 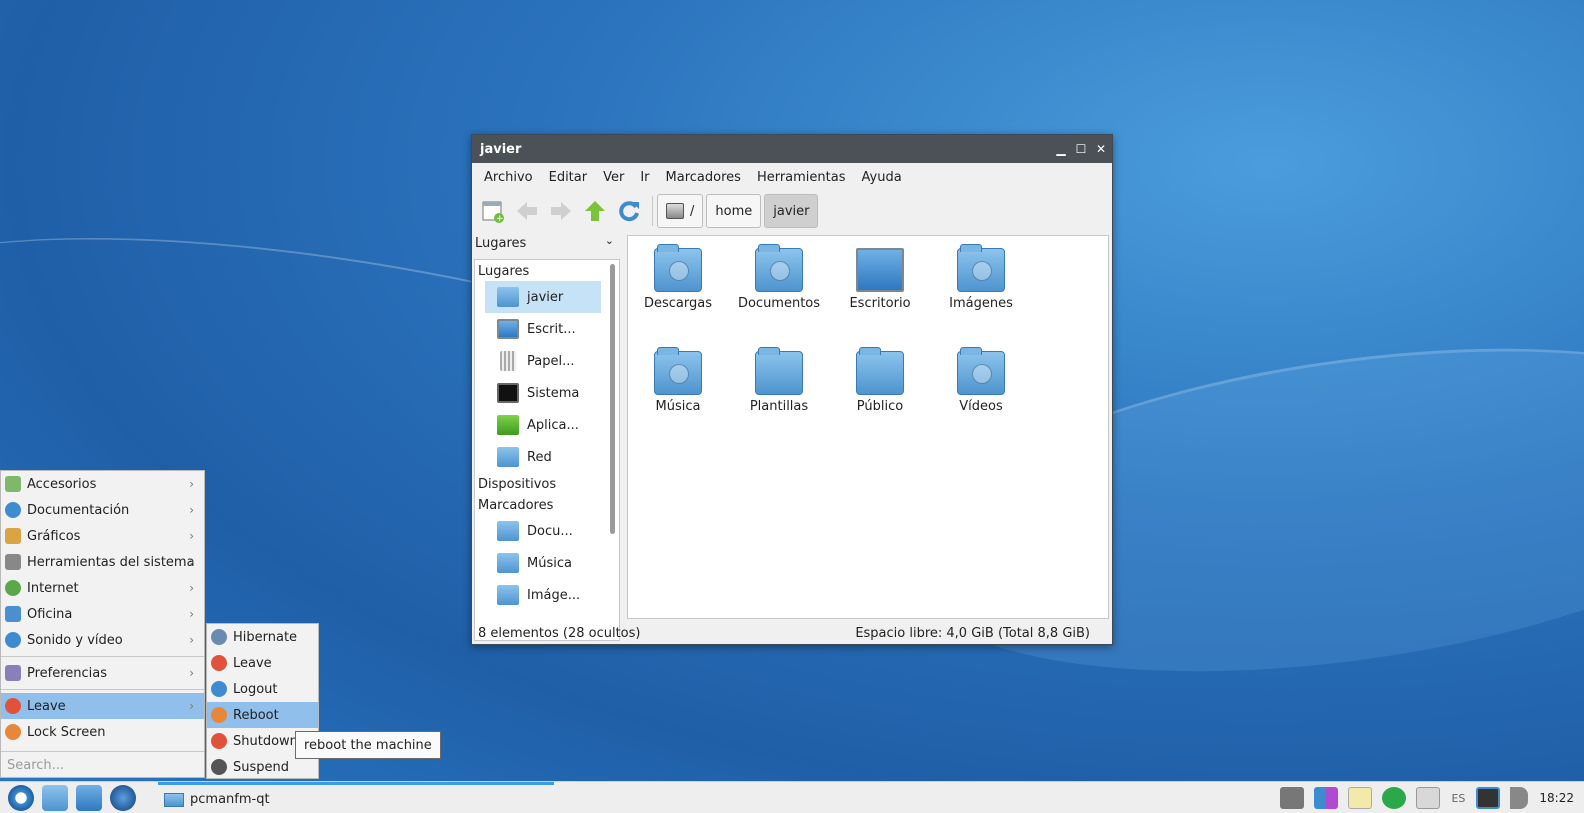 What do you see at coordinates (55, 797) in the screenshot?
I see `file-manager-launcher-icon` at bounding box center [55, 797].